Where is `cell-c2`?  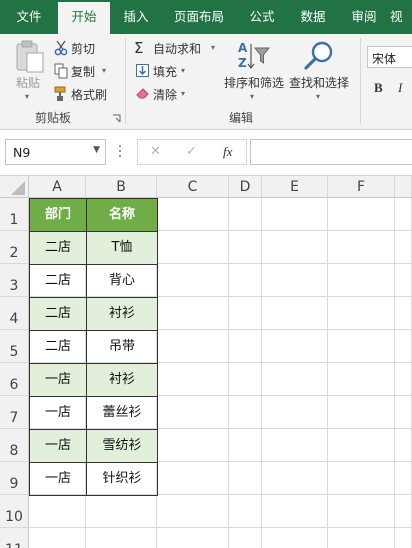 cell-c2 is located at coordinates (193, 247).